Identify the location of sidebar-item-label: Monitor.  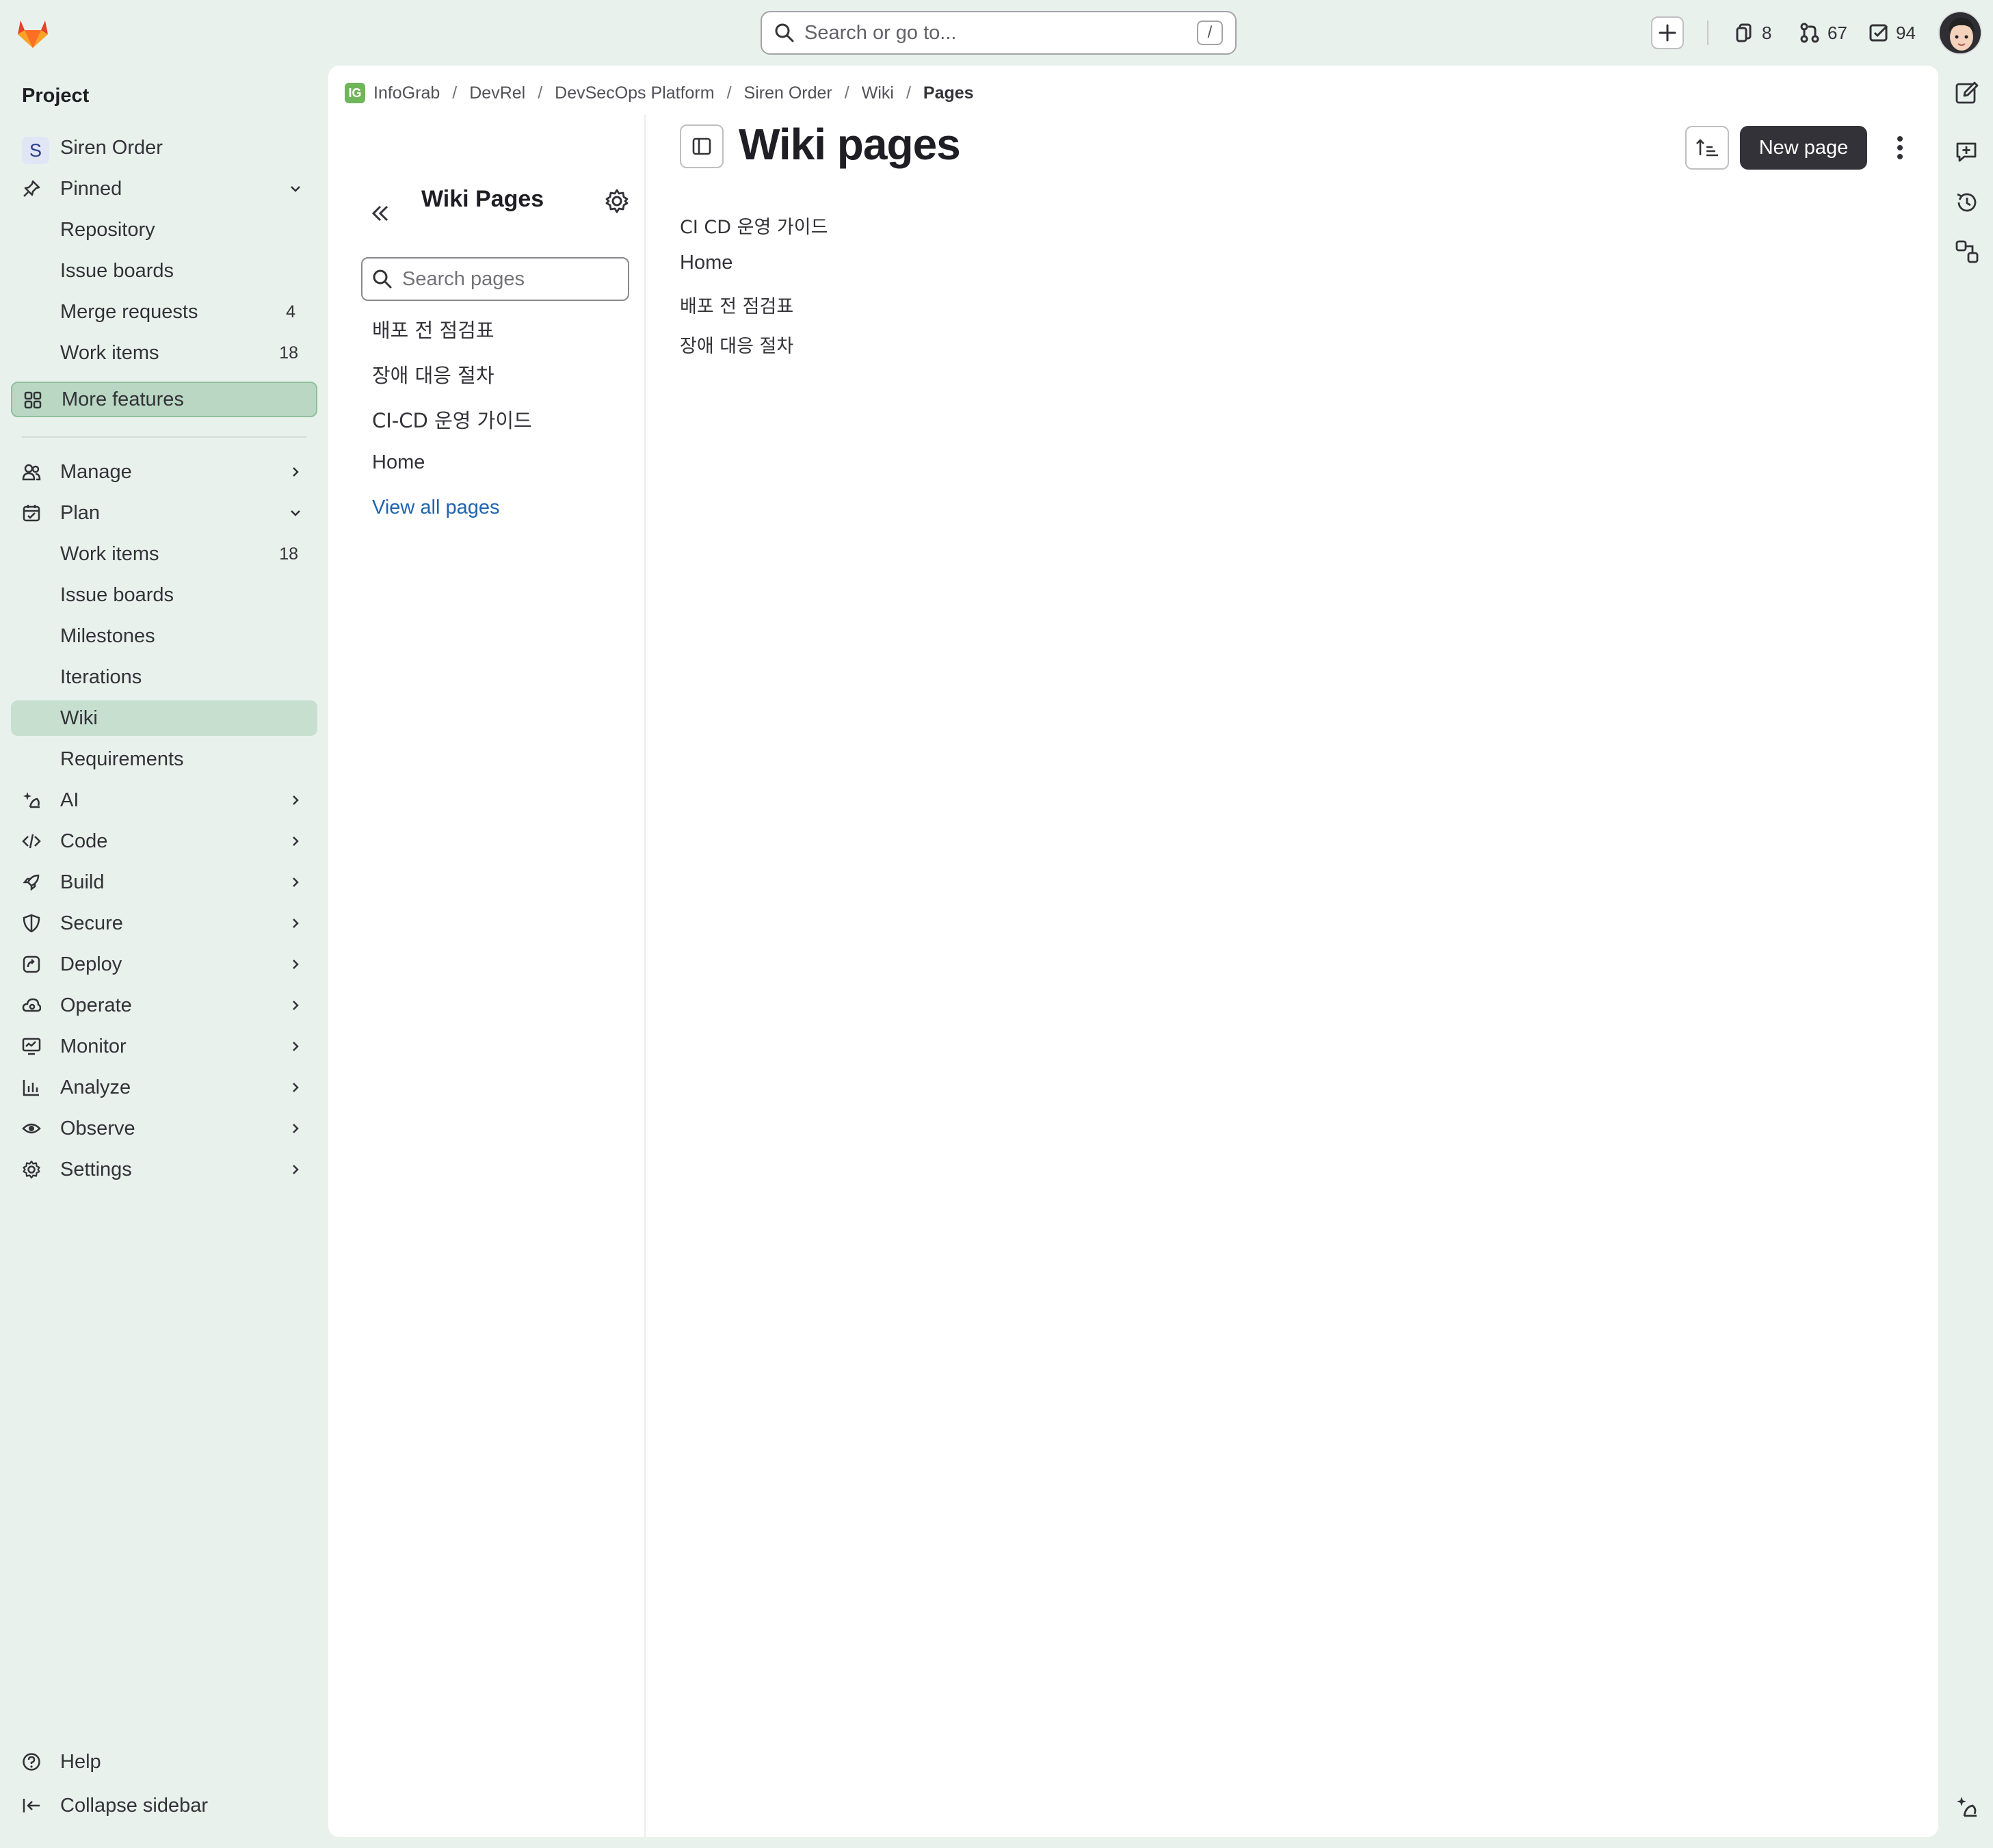
(93, 1046).